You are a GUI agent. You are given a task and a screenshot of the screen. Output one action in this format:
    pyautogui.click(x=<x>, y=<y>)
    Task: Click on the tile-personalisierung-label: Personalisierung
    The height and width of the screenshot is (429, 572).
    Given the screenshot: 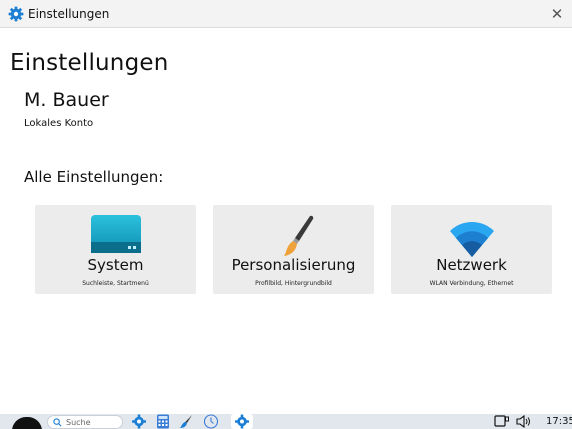 What is the action you would take?
    pyautogui.click(x=293, y=265)
    